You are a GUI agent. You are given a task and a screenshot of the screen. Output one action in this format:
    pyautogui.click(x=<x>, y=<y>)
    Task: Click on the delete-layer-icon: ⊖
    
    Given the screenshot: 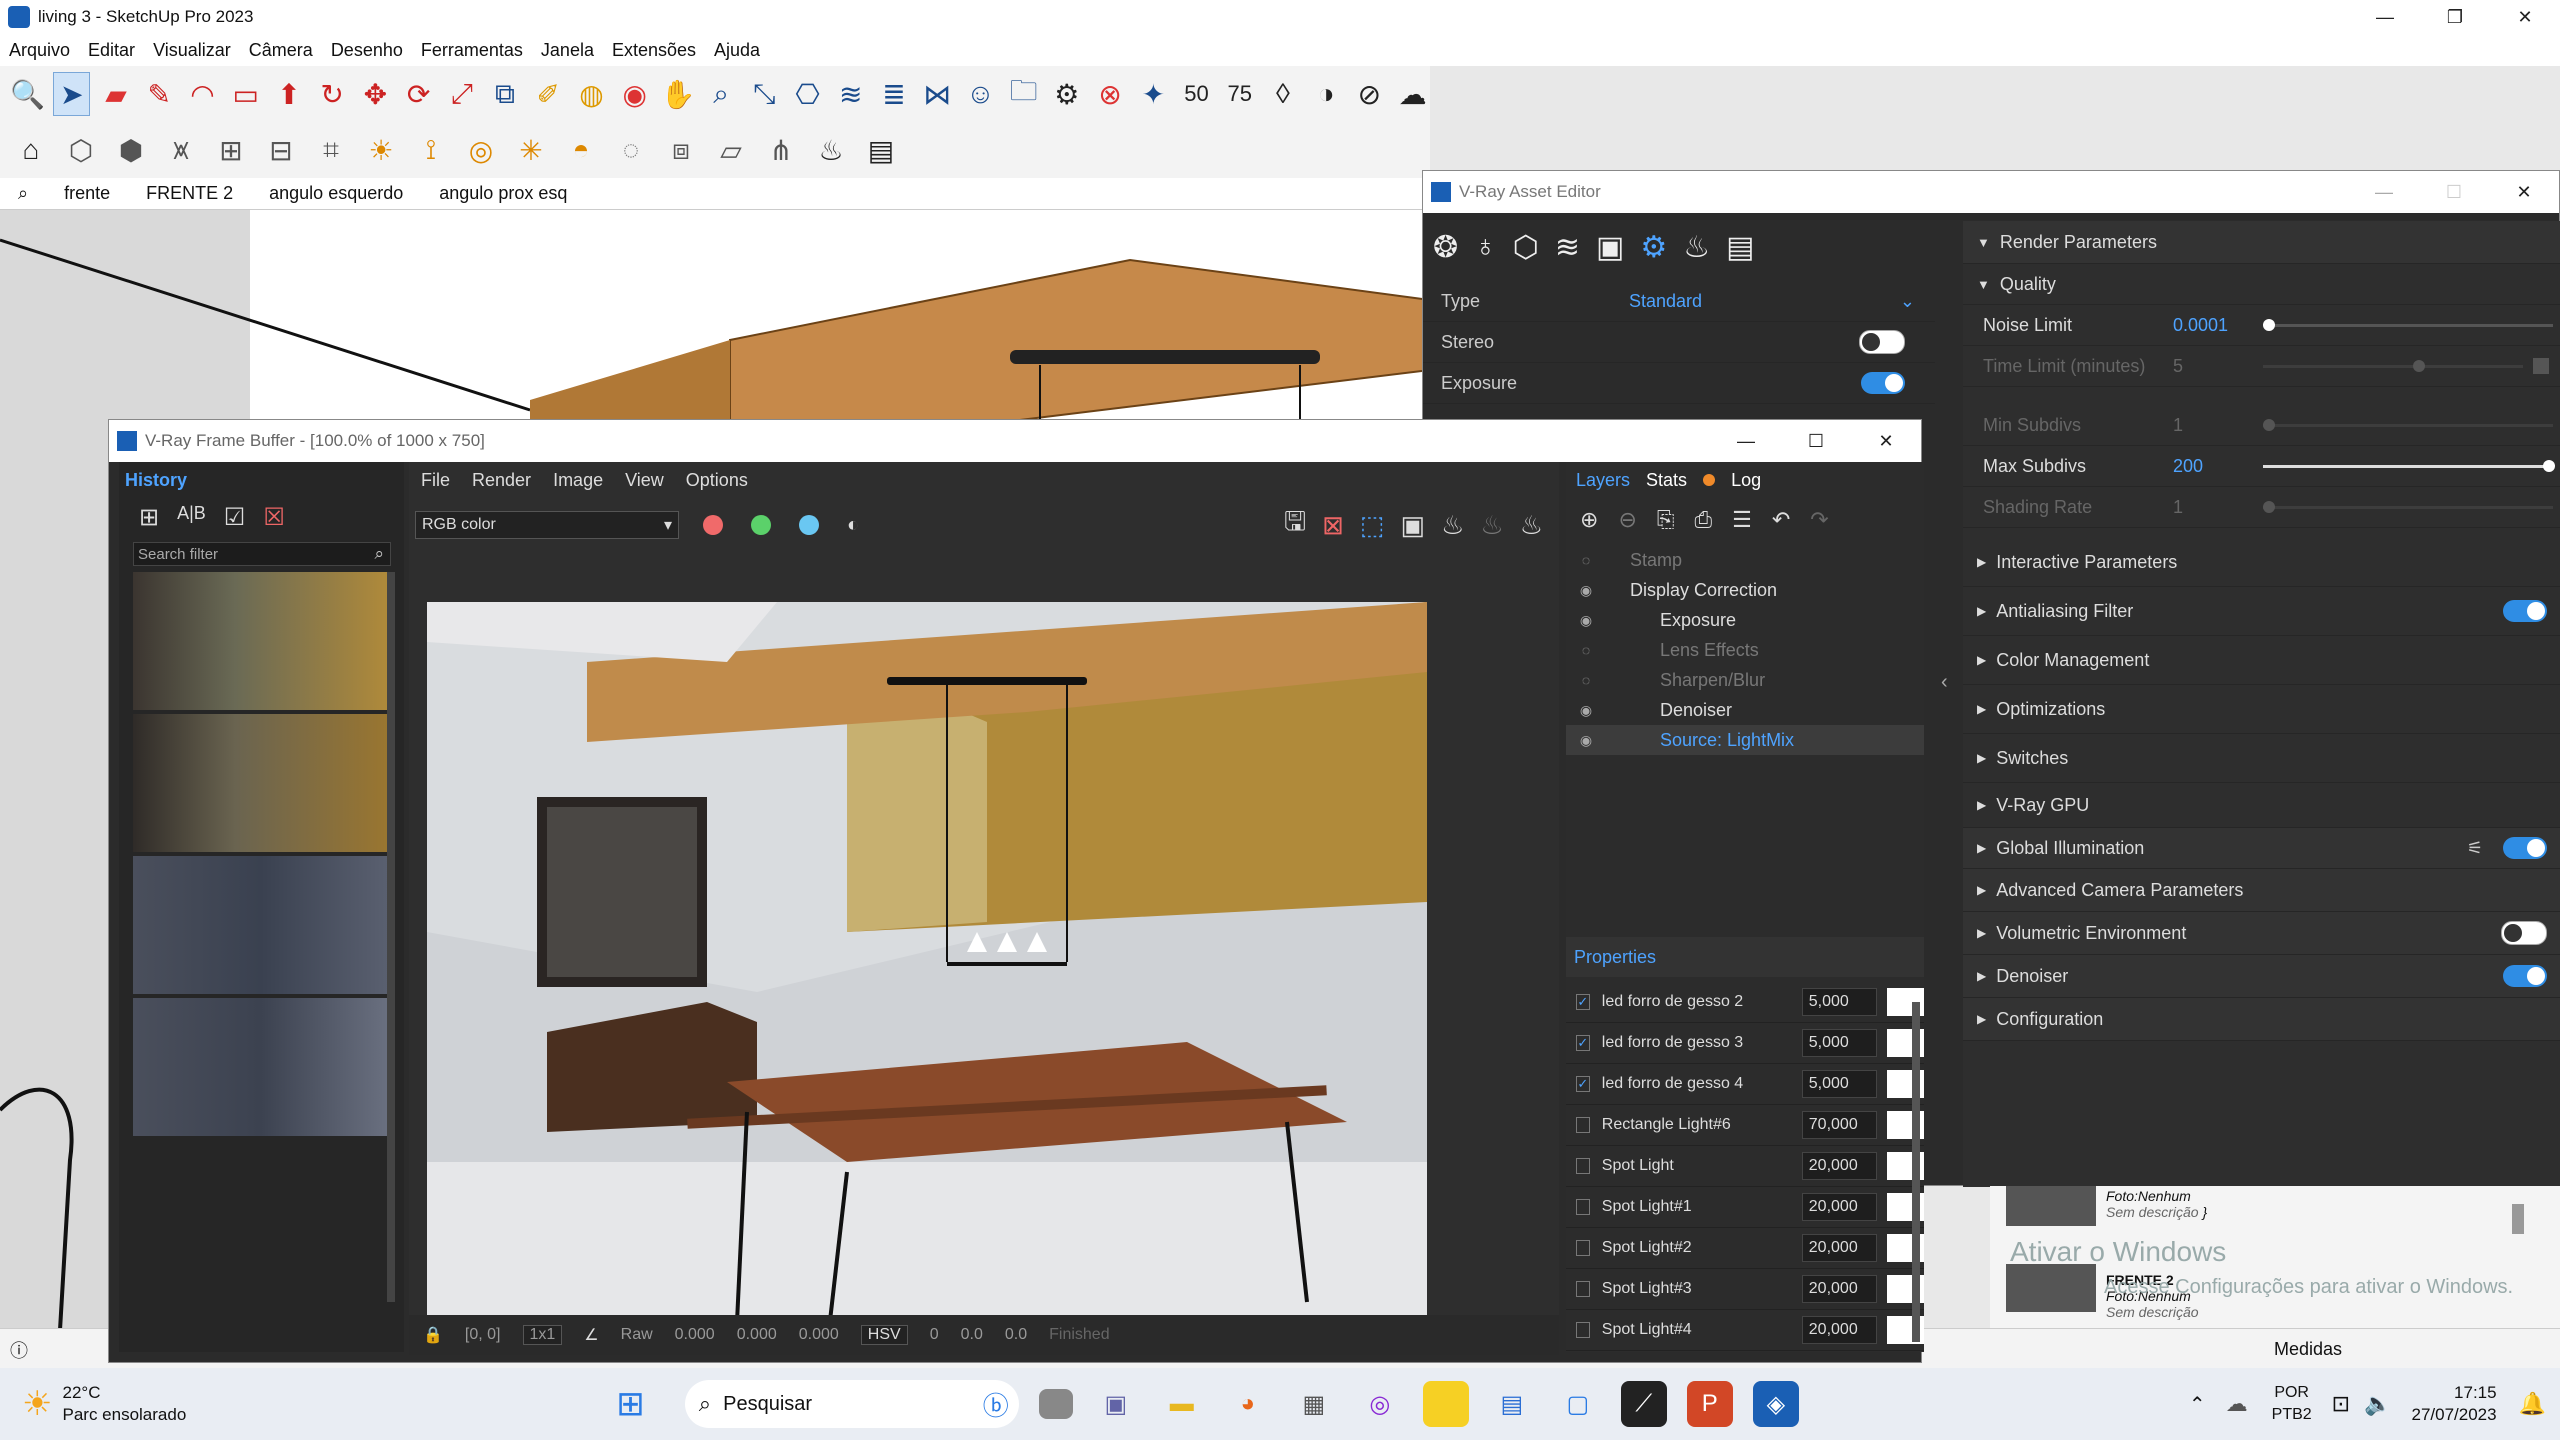 What is the action you would take?
    pyautogui.click(x=1627, y=520)
    